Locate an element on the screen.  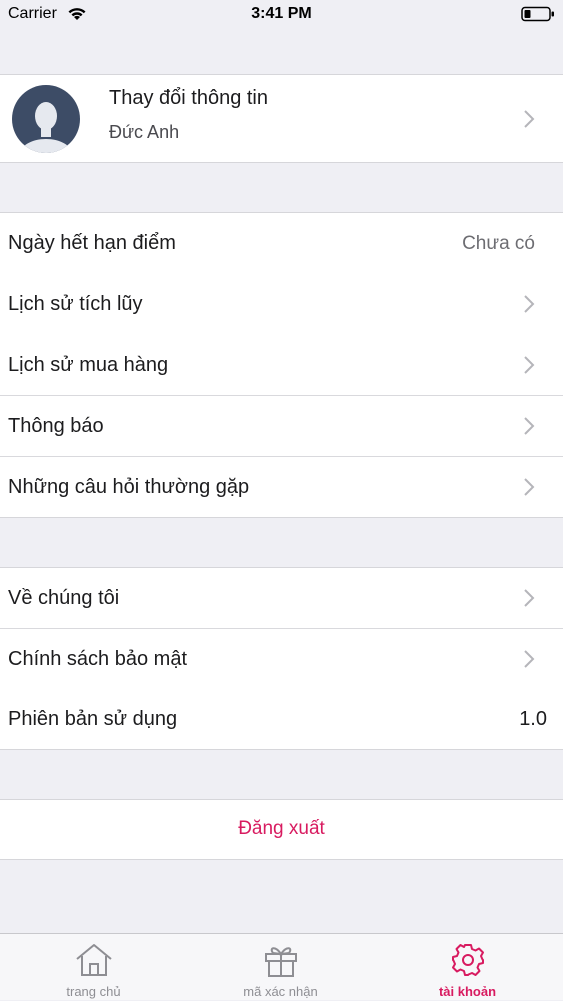
gift-icon is located at coordinates (281, 962).